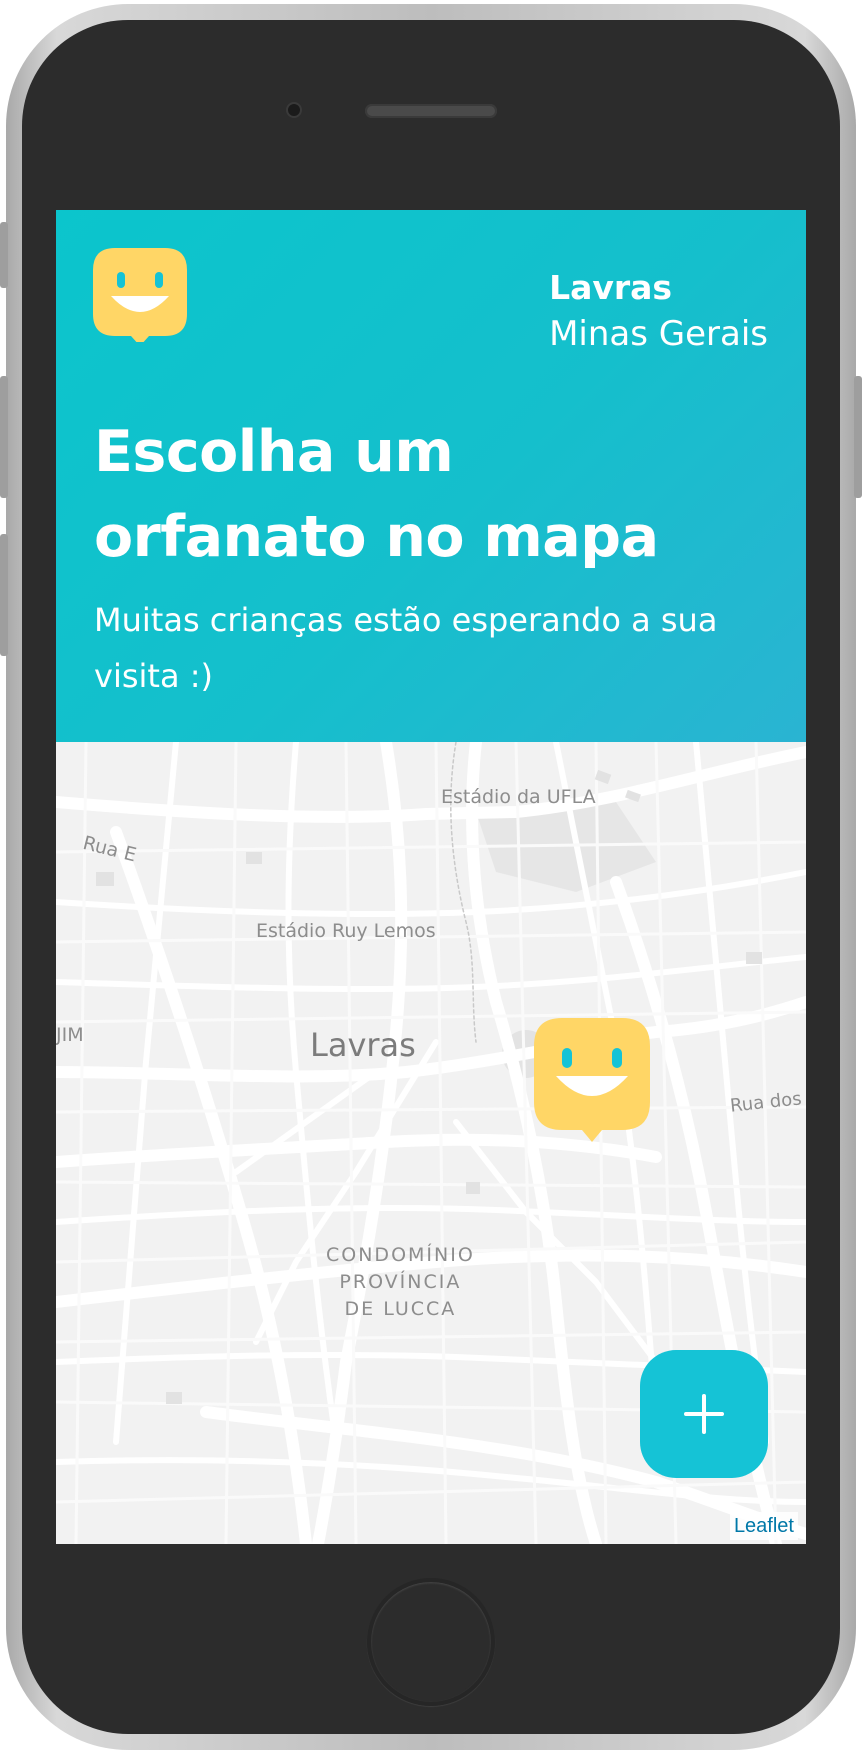 Image resolution: width=862 pixels, height=1754 pixels. I want to click on page-title-line-1: Escolha um, so click(274, 452).